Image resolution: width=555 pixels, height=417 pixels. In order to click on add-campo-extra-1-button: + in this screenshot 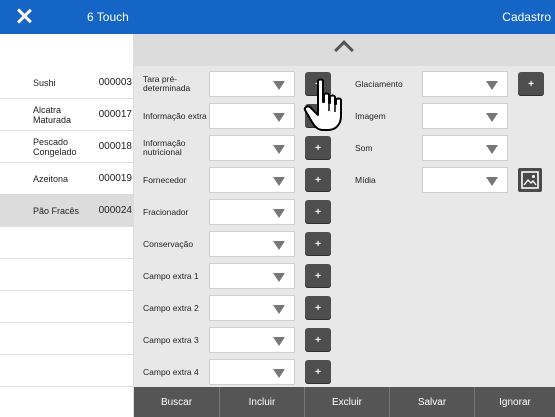, I will do `click(318, 276)`.